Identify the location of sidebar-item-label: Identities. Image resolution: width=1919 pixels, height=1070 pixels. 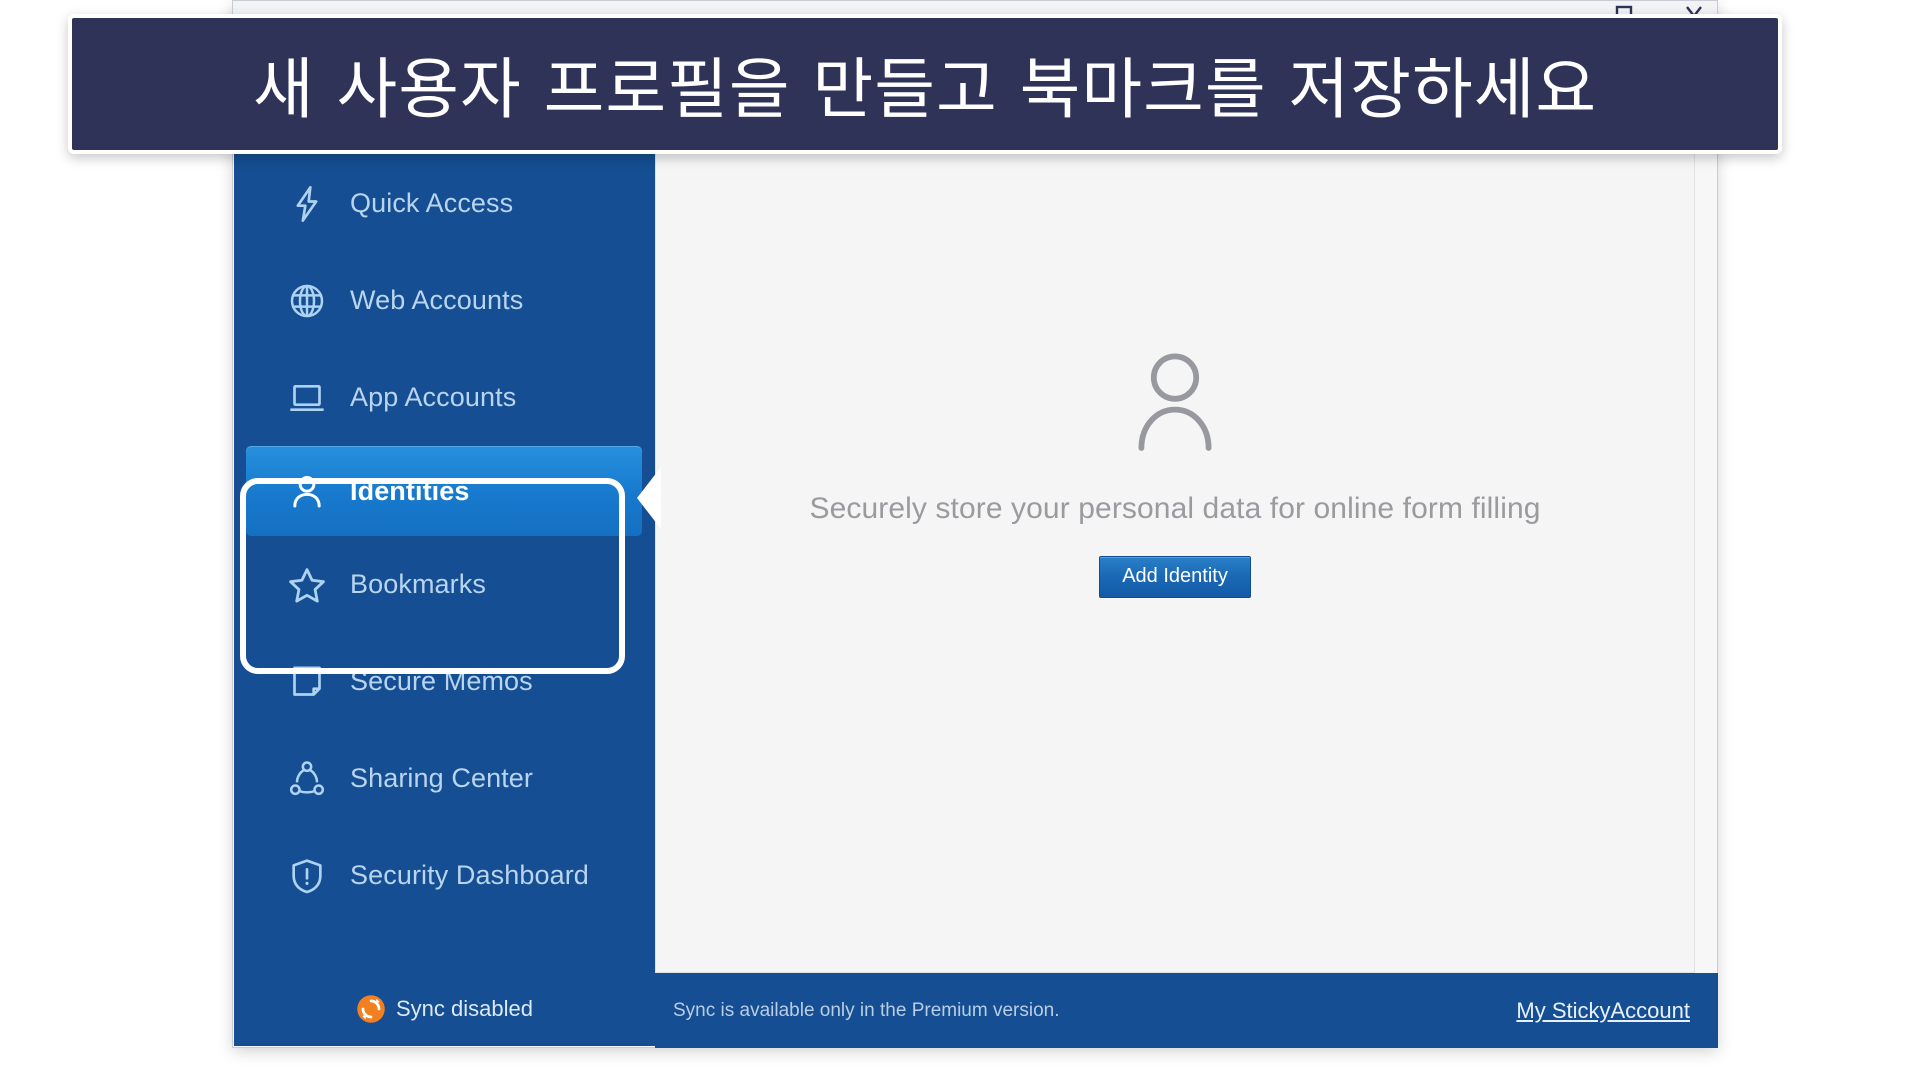
(410, 490).